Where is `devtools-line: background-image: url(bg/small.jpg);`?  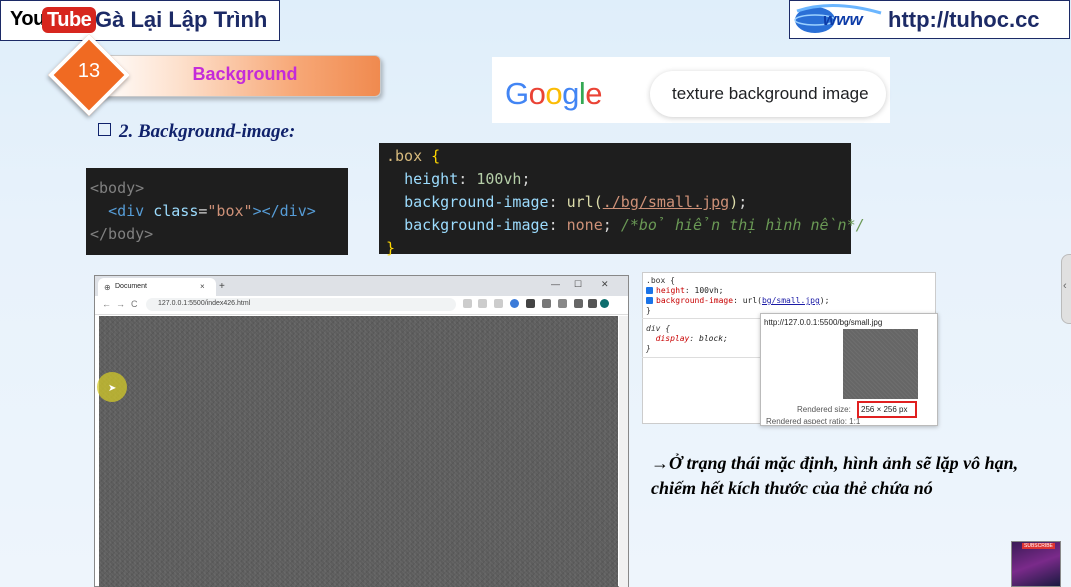 devtools-line: background-image: url(bg/small.jpg); is located at coordinates (737, 301).